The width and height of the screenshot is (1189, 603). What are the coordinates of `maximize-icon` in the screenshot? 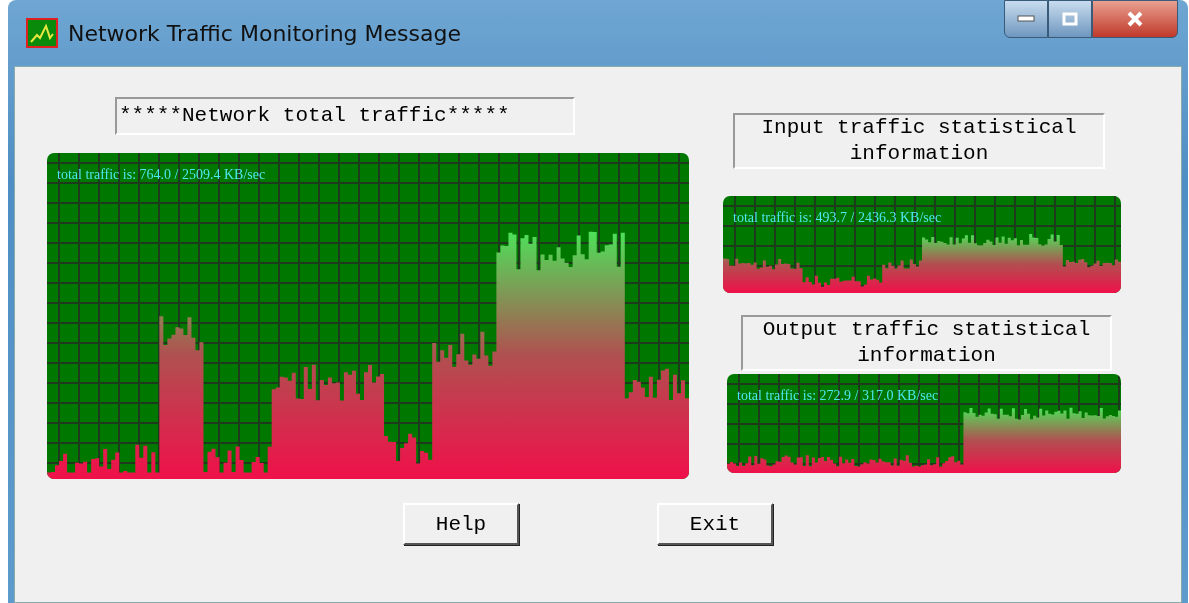 It's located at (1070, 19).